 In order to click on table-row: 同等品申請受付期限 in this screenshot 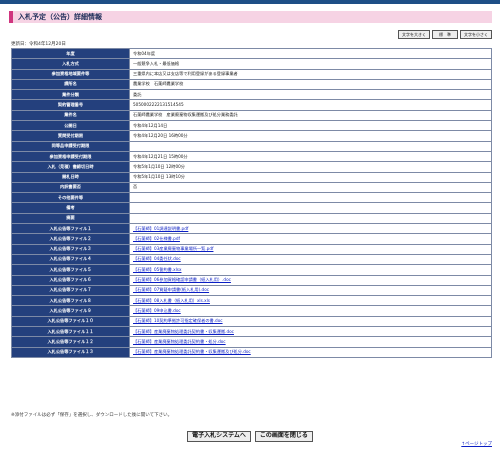, I will do `click(251, 146)`.